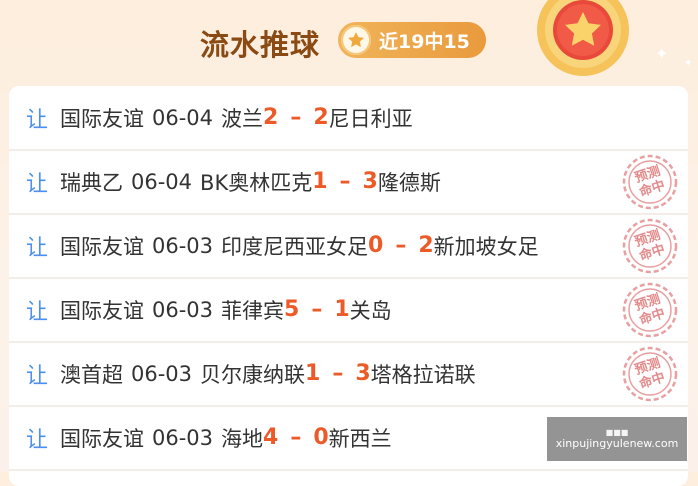  Describe the element at coordinates (292, 309) in the screenshot. I see `home-score: 5` at that location.